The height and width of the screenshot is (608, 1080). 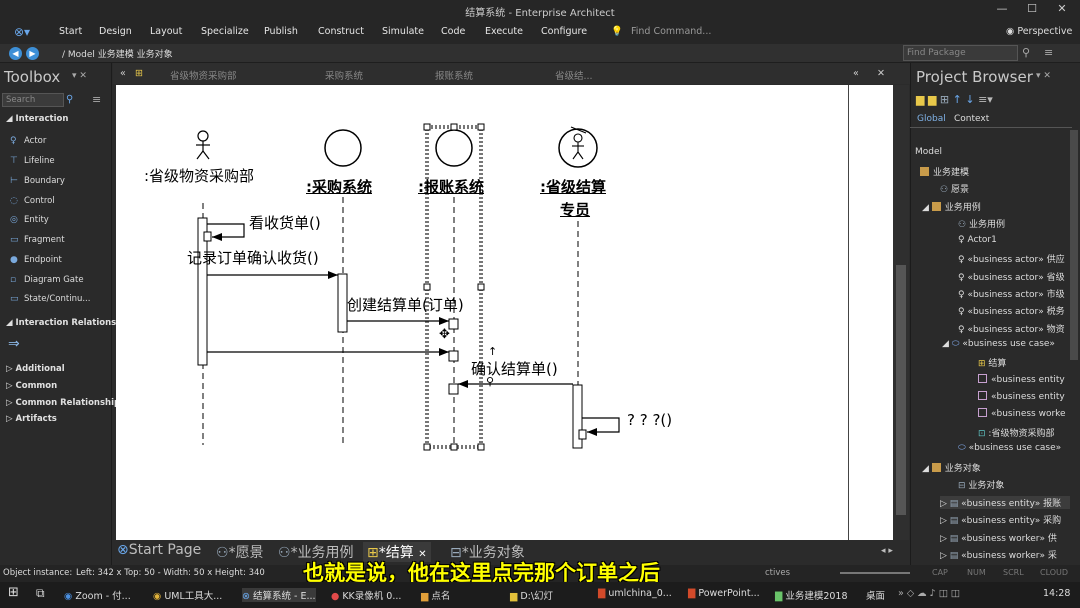 What do you see at coordinates (70, 31) in the screenshot?
I see `menu-start: Start` at bounding box center [70, 31].